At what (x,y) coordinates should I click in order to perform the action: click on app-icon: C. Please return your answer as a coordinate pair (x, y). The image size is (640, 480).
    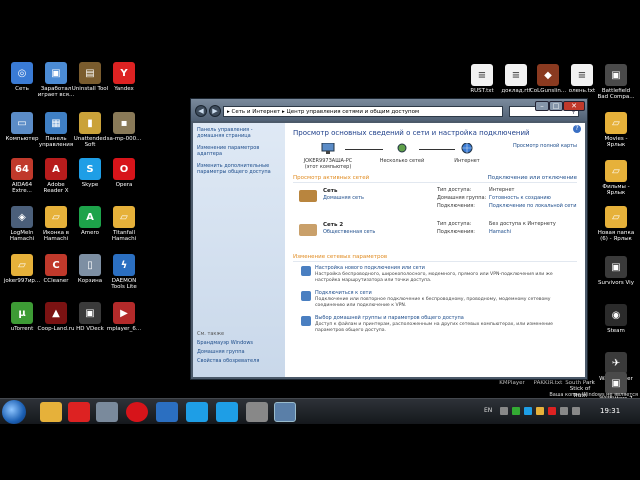
    Looking at the image, I should click on (56, 265).